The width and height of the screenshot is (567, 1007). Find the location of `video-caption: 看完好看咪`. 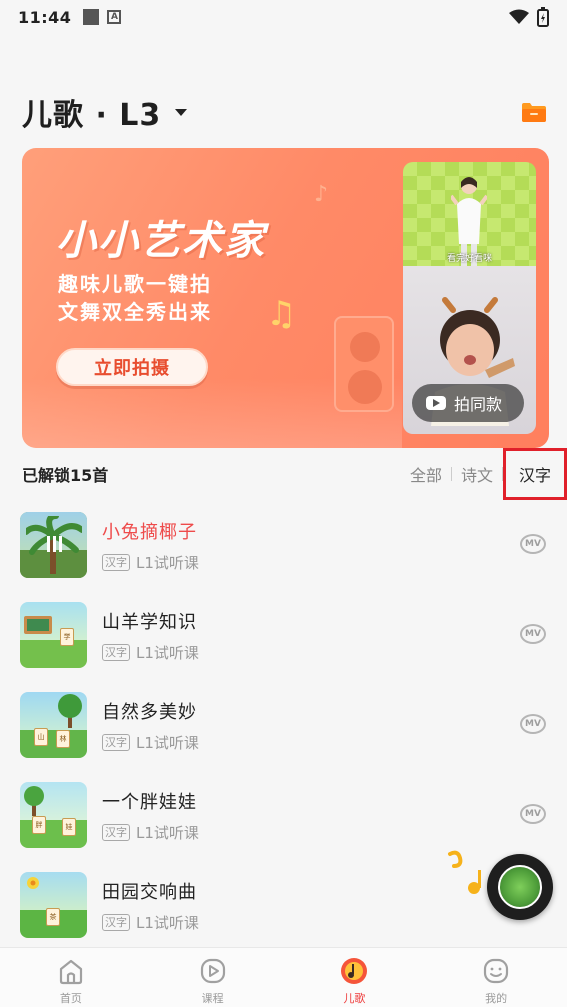

video-caption: 看完好看咪 is located at coordinates (469, 259).